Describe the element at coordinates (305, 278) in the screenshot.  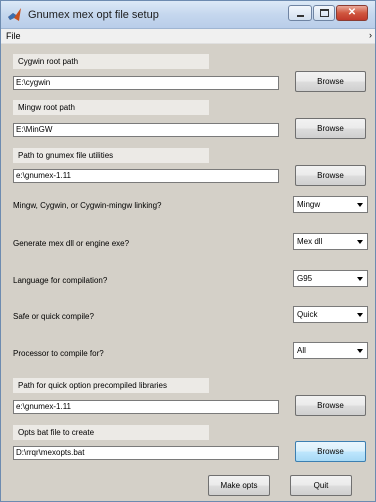
I see `language-selected-value: G95` at that location.